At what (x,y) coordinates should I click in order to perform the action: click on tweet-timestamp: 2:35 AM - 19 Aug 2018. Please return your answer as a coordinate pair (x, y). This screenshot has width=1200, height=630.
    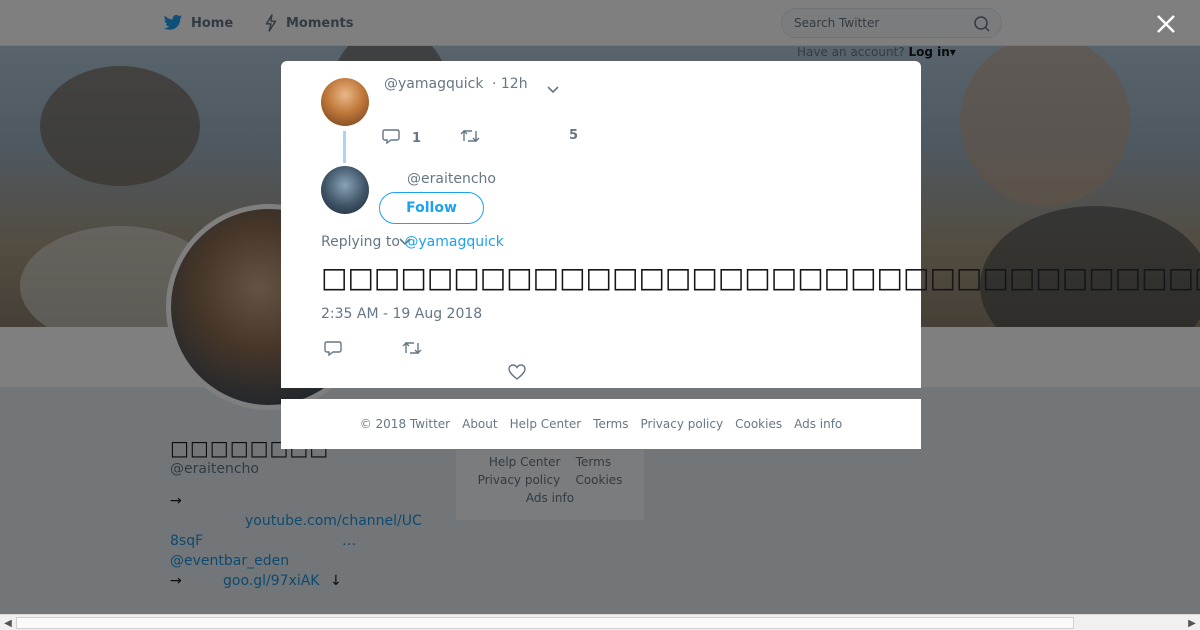
    Looking at the image, I should click on (401, 314).